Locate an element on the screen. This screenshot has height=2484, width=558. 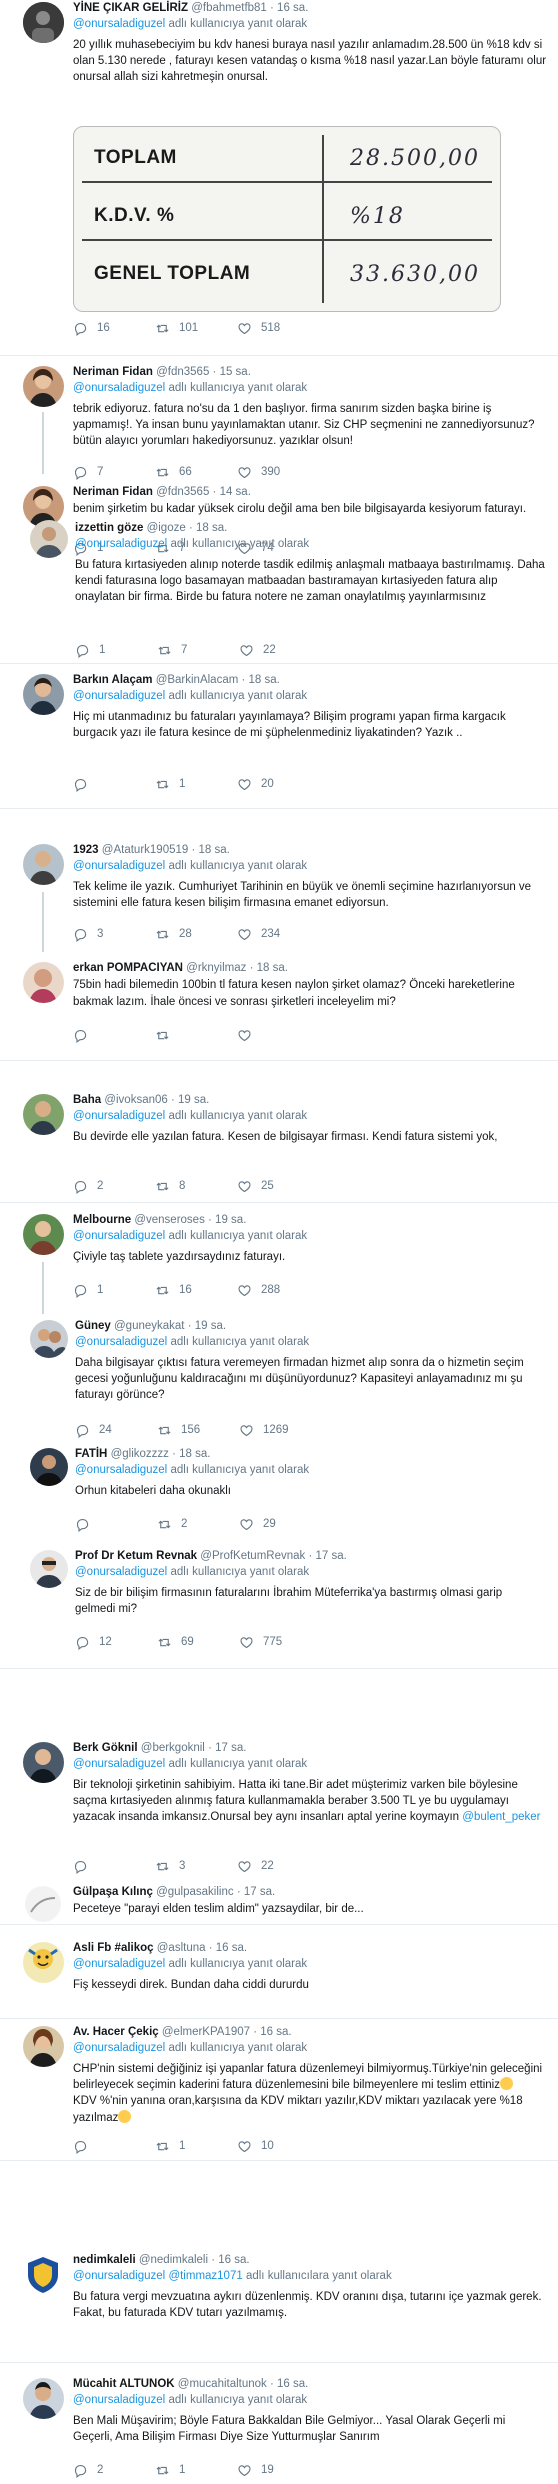
author-handle: @asltuna is located at coordinates (181, 1948).